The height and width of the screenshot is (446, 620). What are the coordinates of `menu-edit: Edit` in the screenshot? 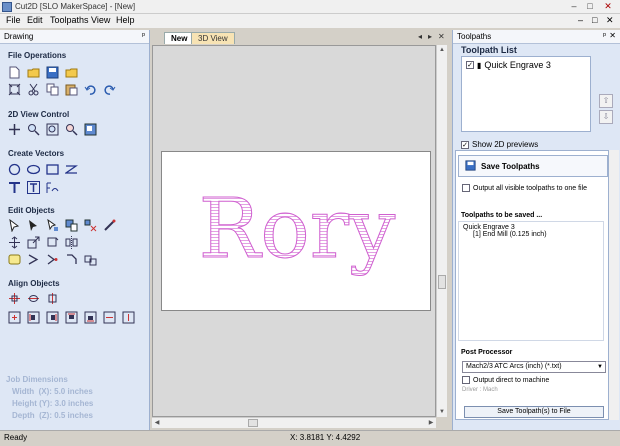 It's located at (35, 20).